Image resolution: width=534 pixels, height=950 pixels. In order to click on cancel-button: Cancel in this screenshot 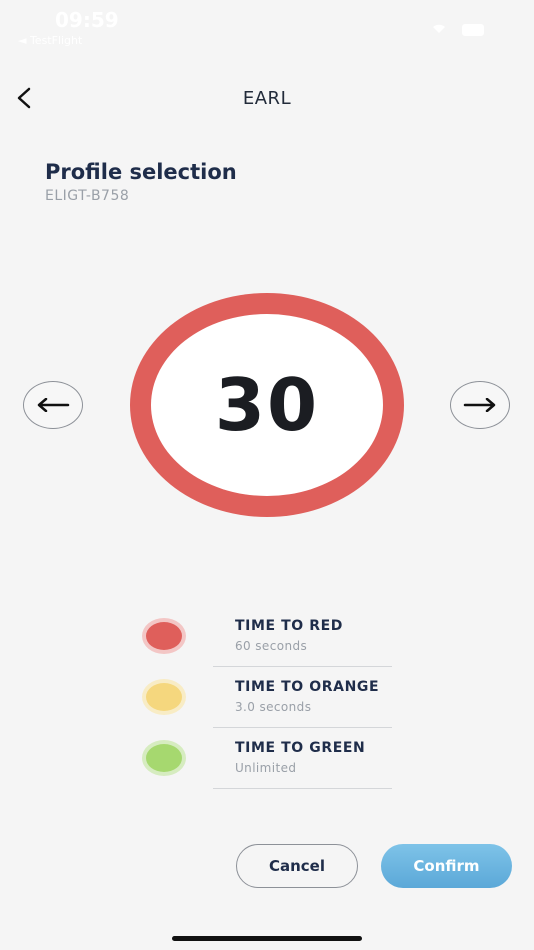, I will do `click(297, 866)`.